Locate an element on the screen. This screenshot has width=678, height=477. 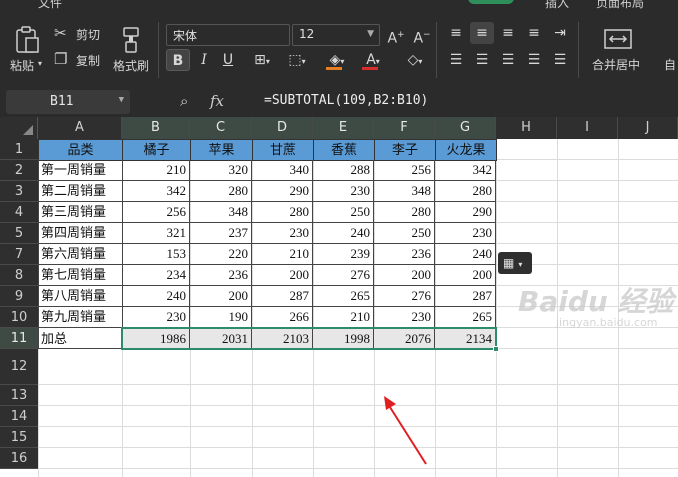
wrap-text-button: ≡ is located at coordinates (534, 33).